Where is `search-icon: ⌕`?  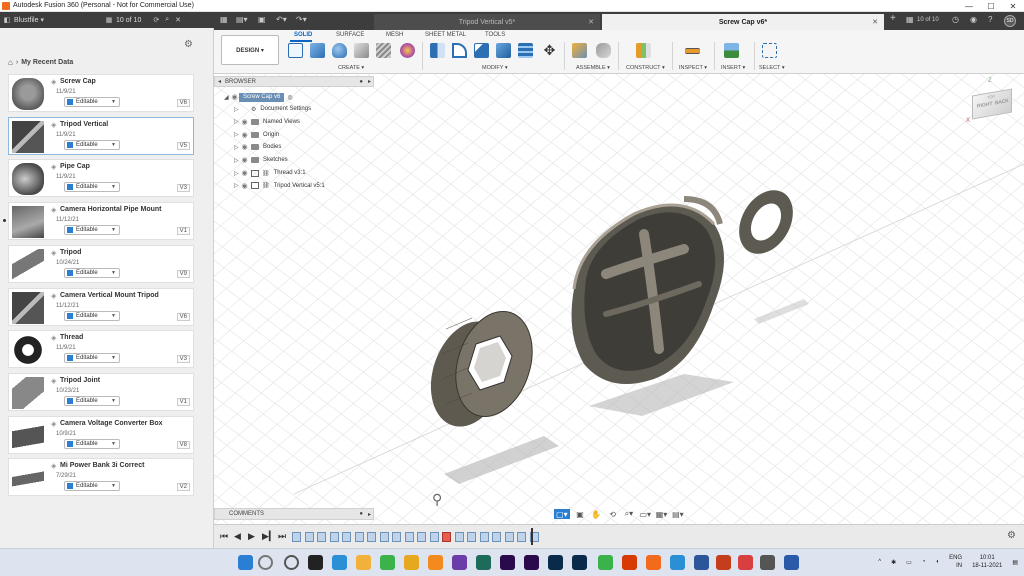
search-icon: ⌕ is located at coordinates (167, 20).